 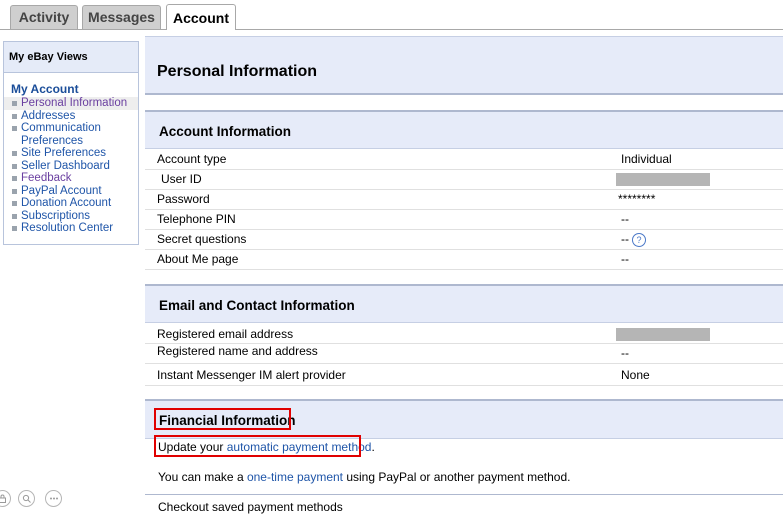 I want to click on about-me-row: About Me page --, so click(x=464, y=260).